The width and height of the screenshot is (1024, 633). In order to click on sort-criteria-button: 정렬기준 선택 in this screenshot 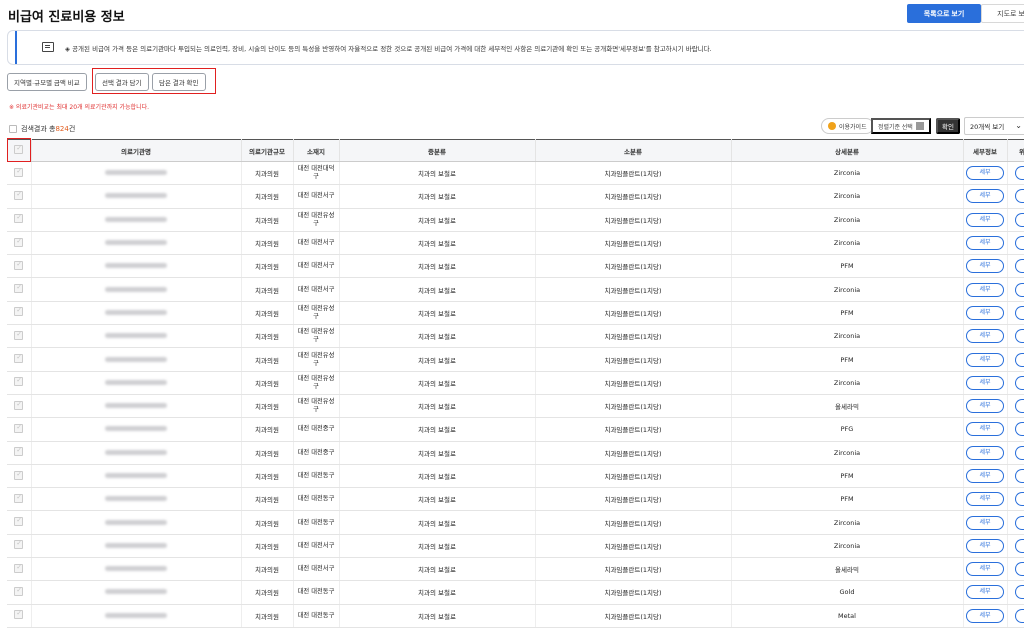, I will do `click(901, 126)`.